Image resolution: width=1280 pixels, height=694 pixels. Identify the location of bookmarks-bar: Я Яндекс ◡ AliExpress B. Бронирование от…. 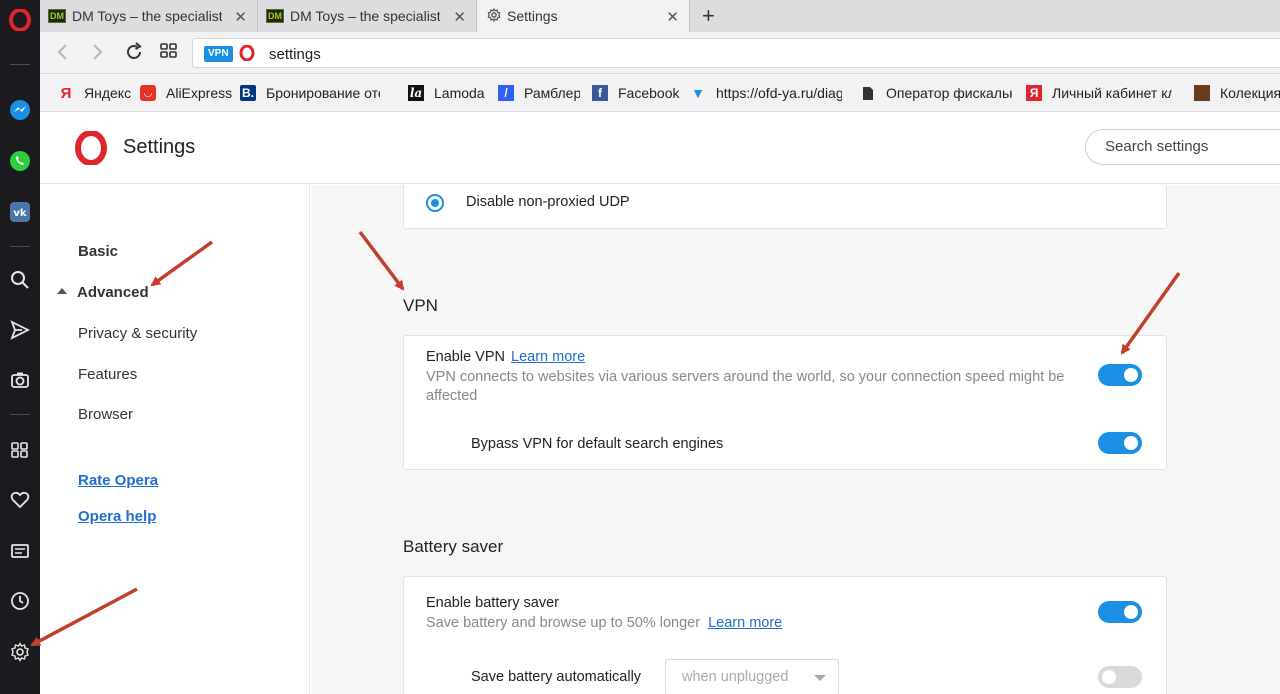
(660, 93).